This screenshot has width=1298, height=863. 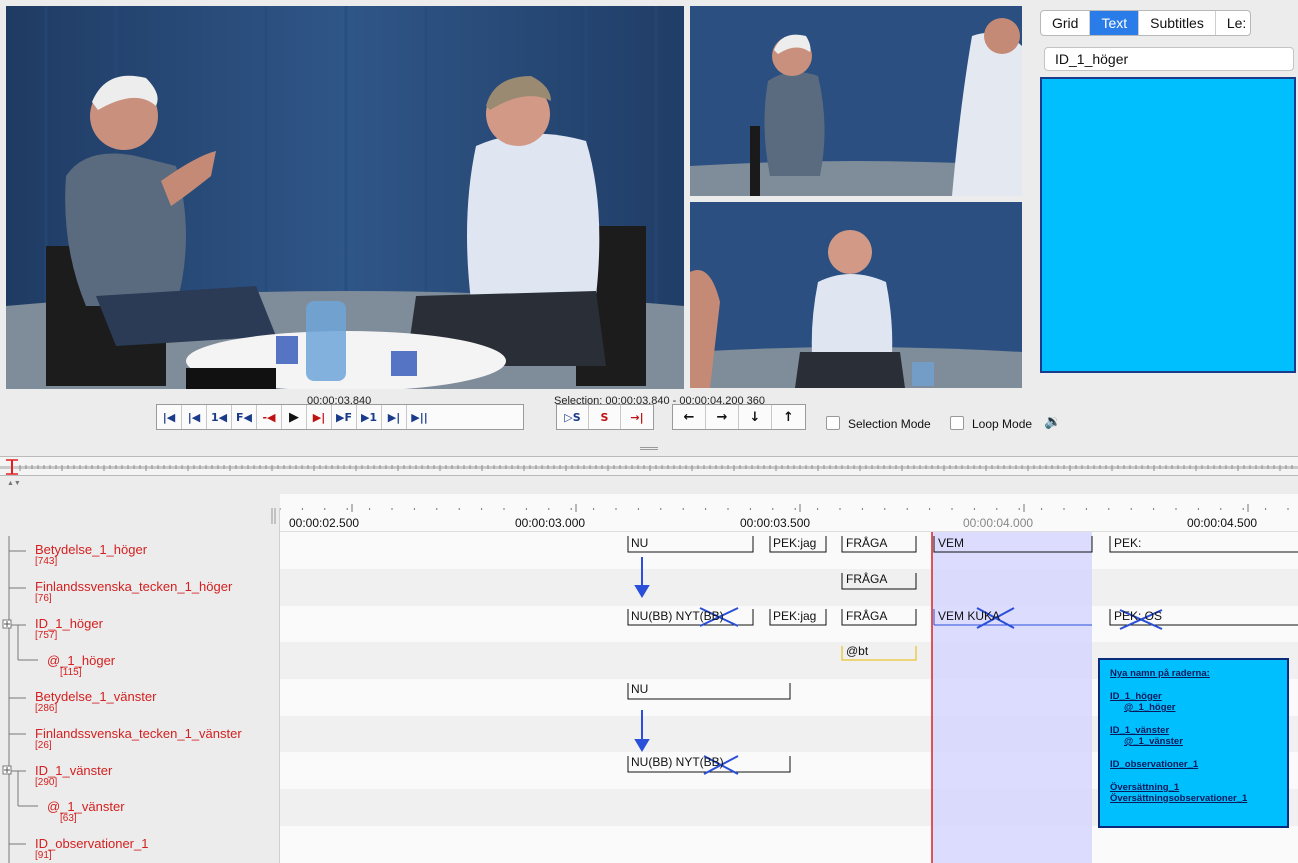 I want to click on tier-label-observationer: ID_observationer_1, so click(x=91, y=843).